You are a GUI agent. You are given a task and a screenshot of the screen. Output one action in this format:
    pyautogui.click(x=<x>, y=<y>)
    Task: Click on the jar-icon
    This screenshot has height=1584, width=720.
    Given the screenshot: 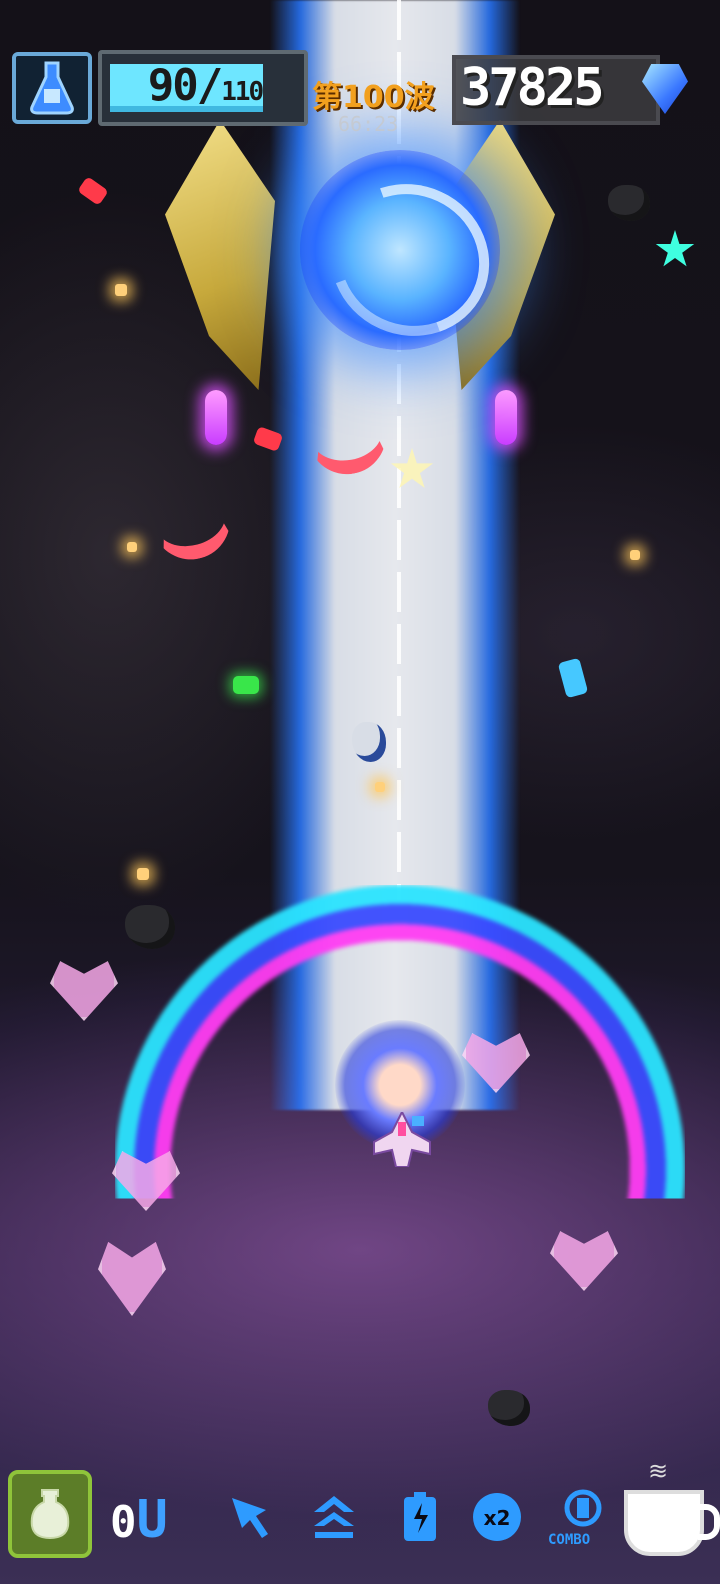 What is the action you would take?
    pyautogui.click(x=50, y=1514)
    